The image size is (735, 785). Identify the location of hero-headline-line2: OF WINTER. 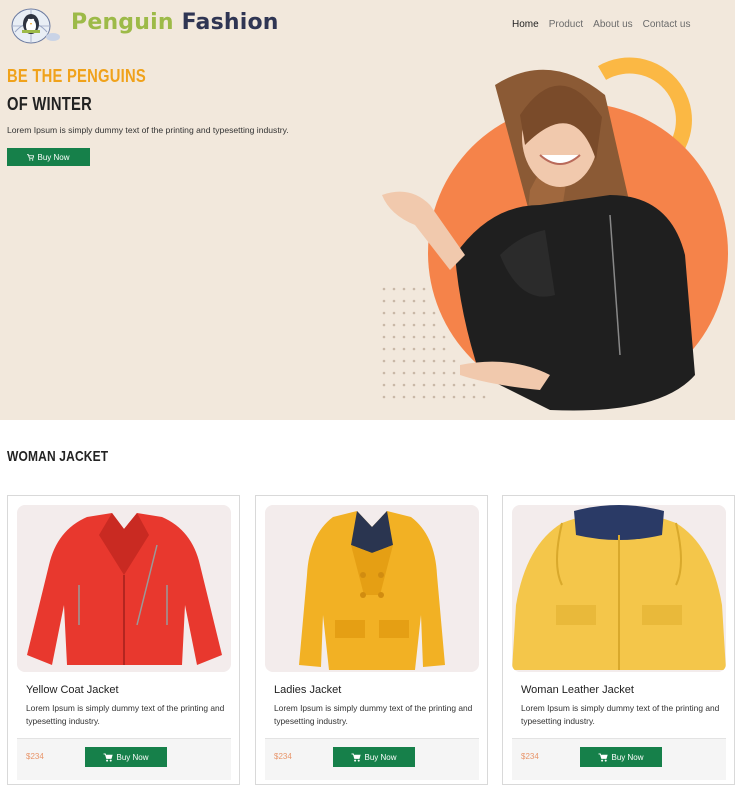
(50, 104).